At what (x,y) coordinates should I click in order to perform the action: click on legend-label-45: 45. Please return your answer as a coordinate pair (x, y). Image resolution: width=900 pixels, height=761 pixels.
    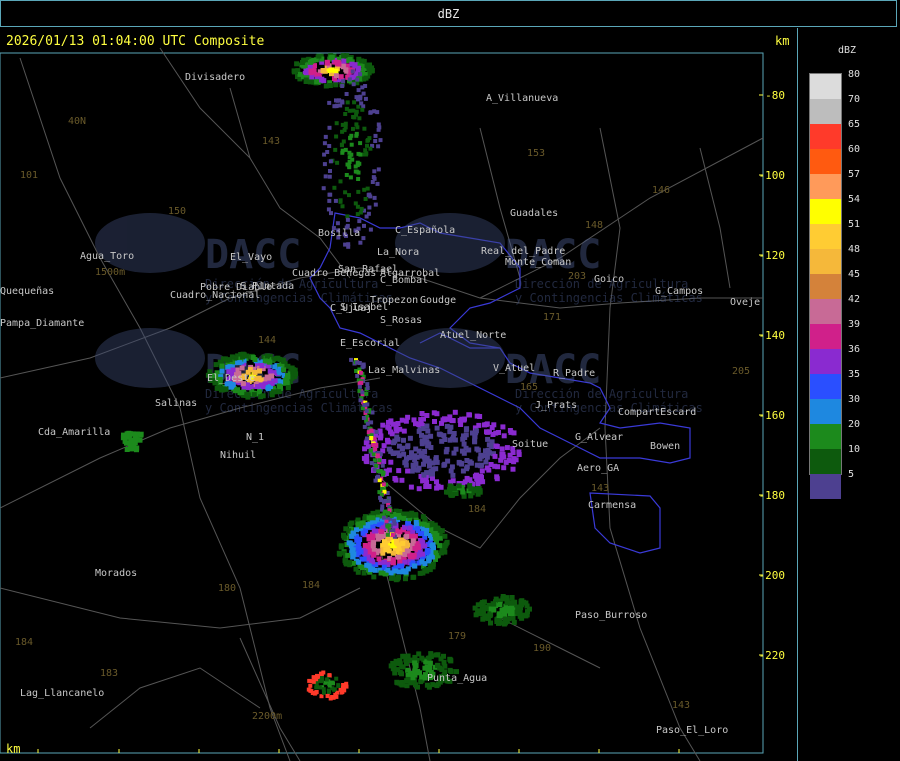
    Looking at the image, I should click on (854, 274).